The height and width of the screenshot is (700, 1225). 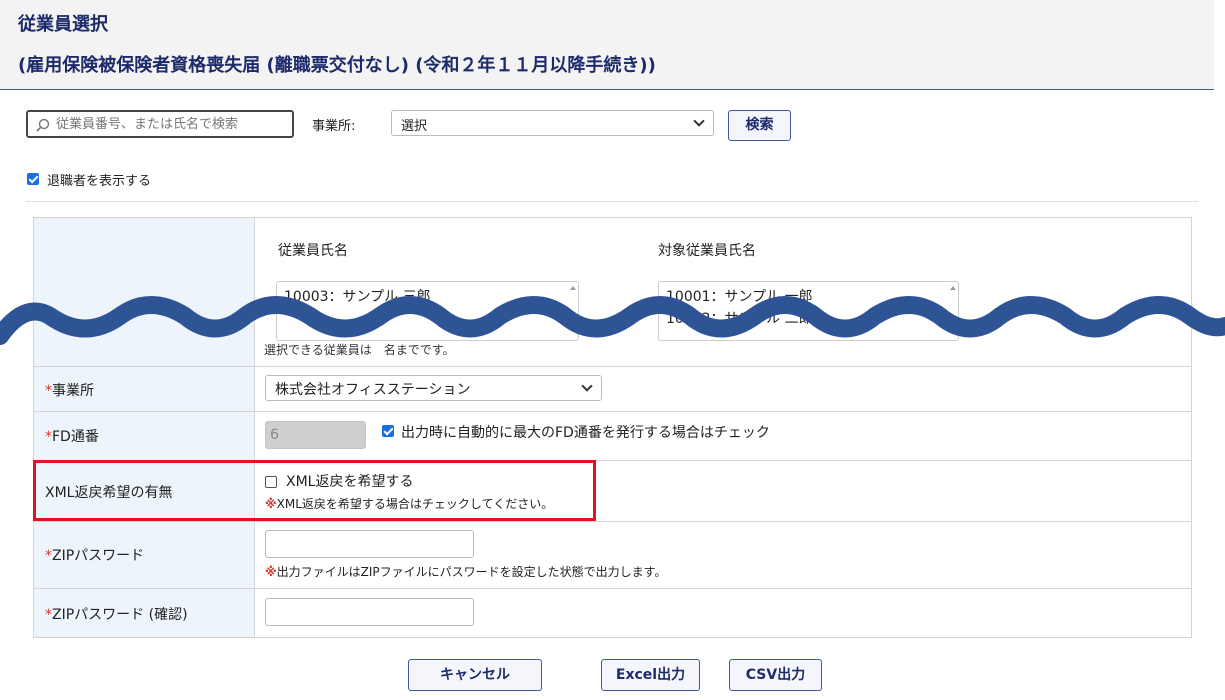 I want to click on search-button: 検索, so click(x=759, y=125).